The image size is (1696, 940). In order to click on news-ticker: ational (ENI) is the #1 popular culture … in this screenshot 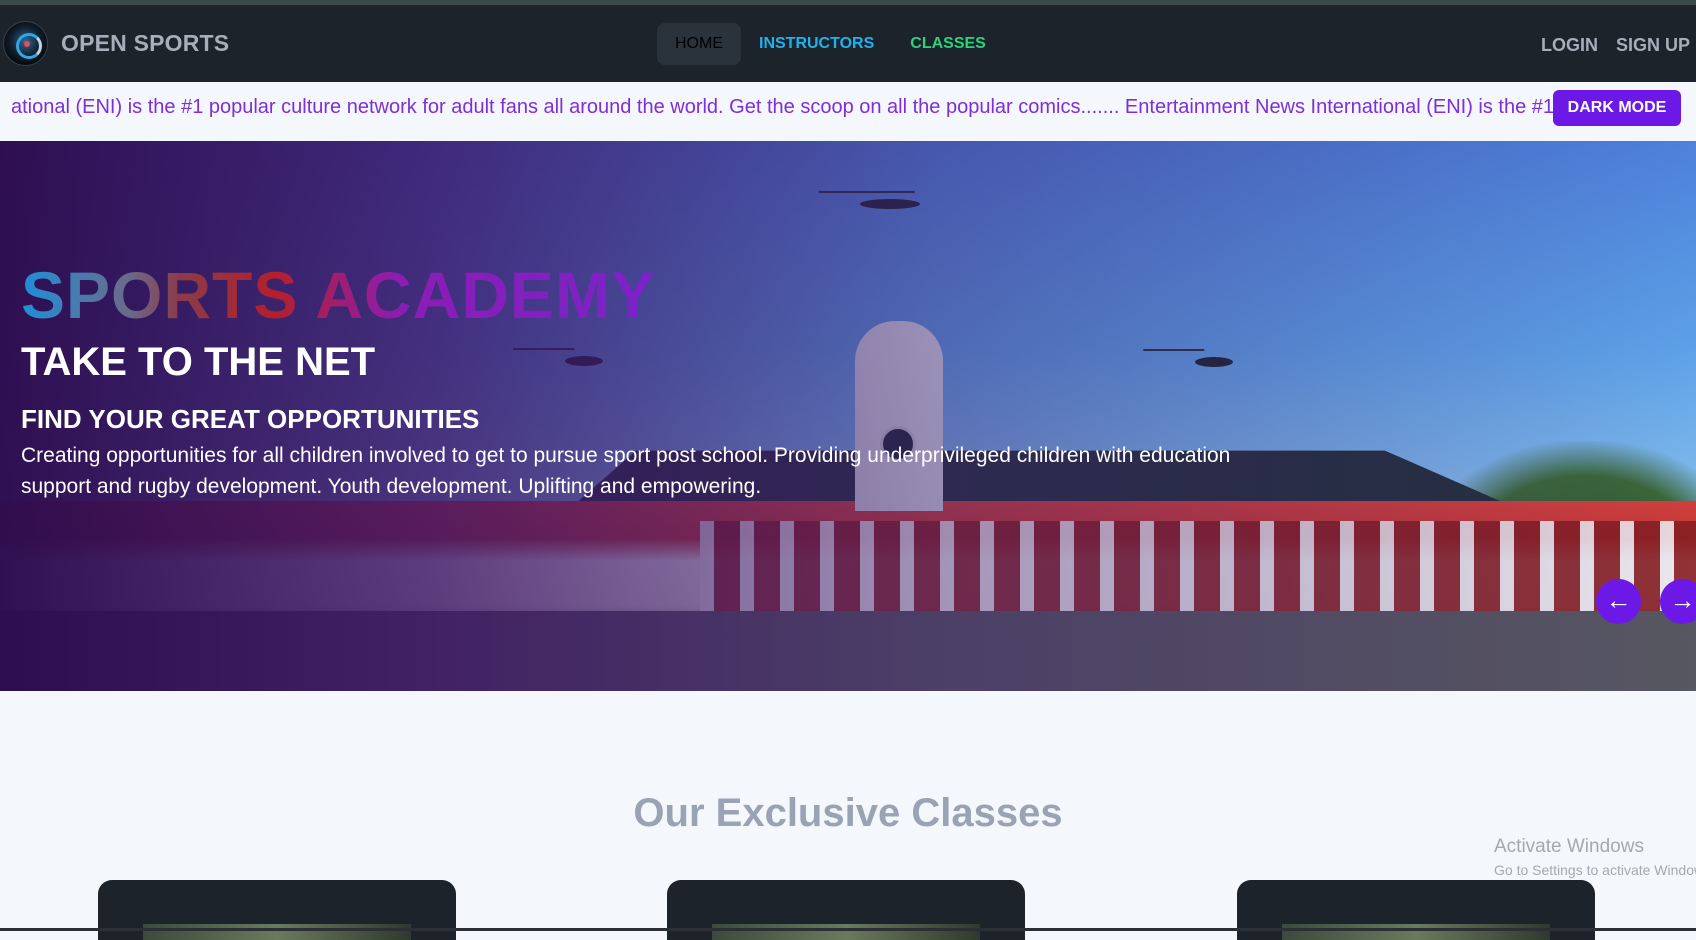, I will do `click(848, 111)`.